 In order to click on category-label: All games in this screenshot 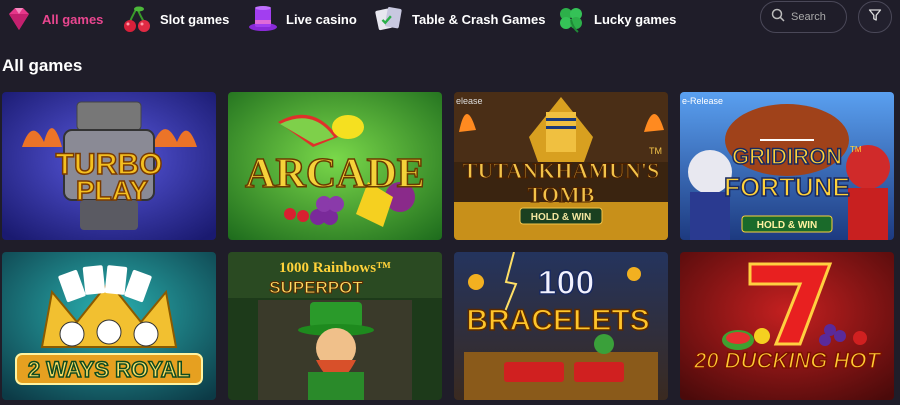, I will do `click(73, 19)`.